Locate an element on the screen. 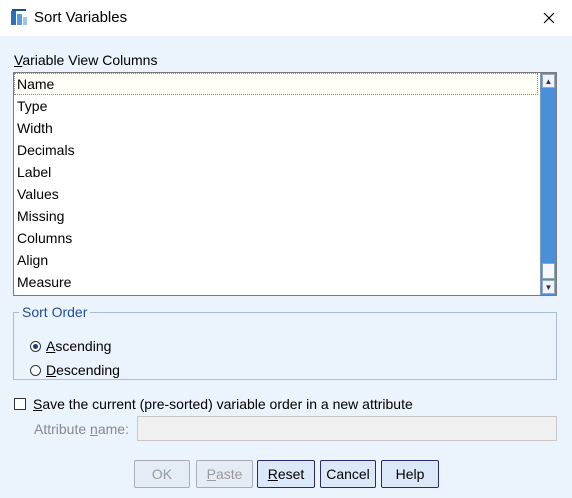  list-item-missing: Missing is located at coordinates (276, 216).